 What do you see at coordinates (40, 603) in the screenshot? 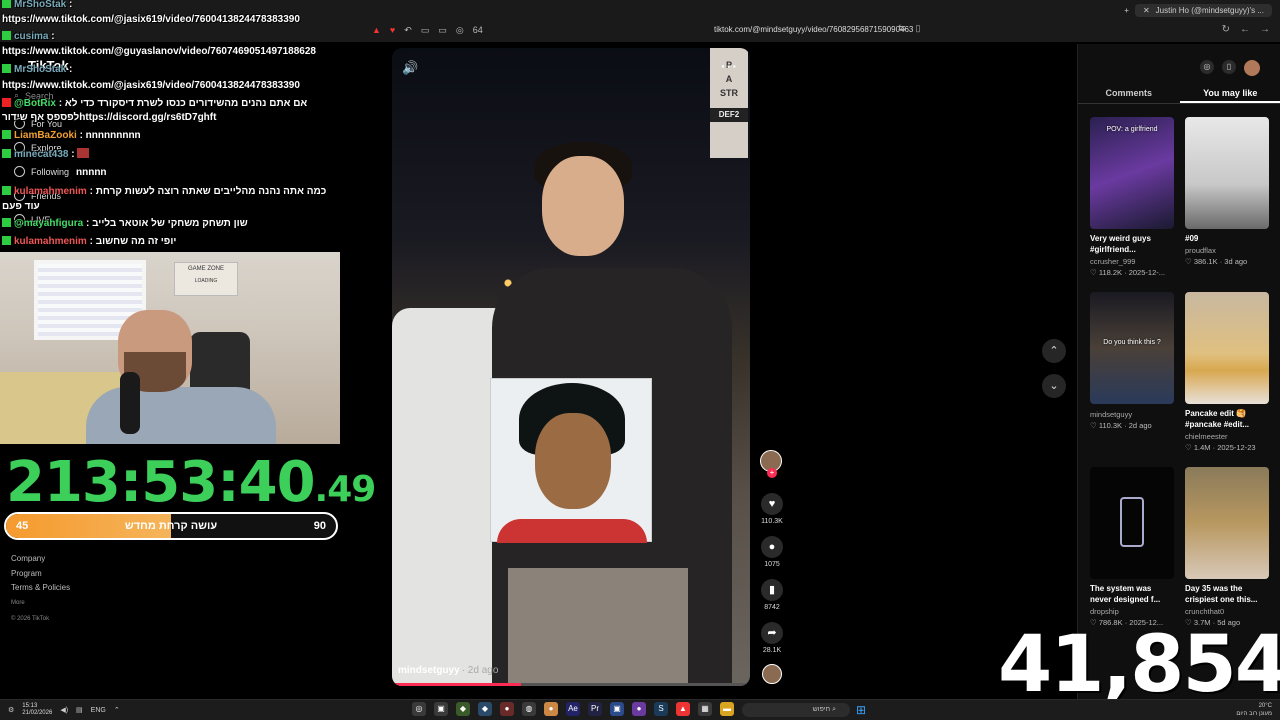
I see `footer-more: More` at bounding box center [40, 603].